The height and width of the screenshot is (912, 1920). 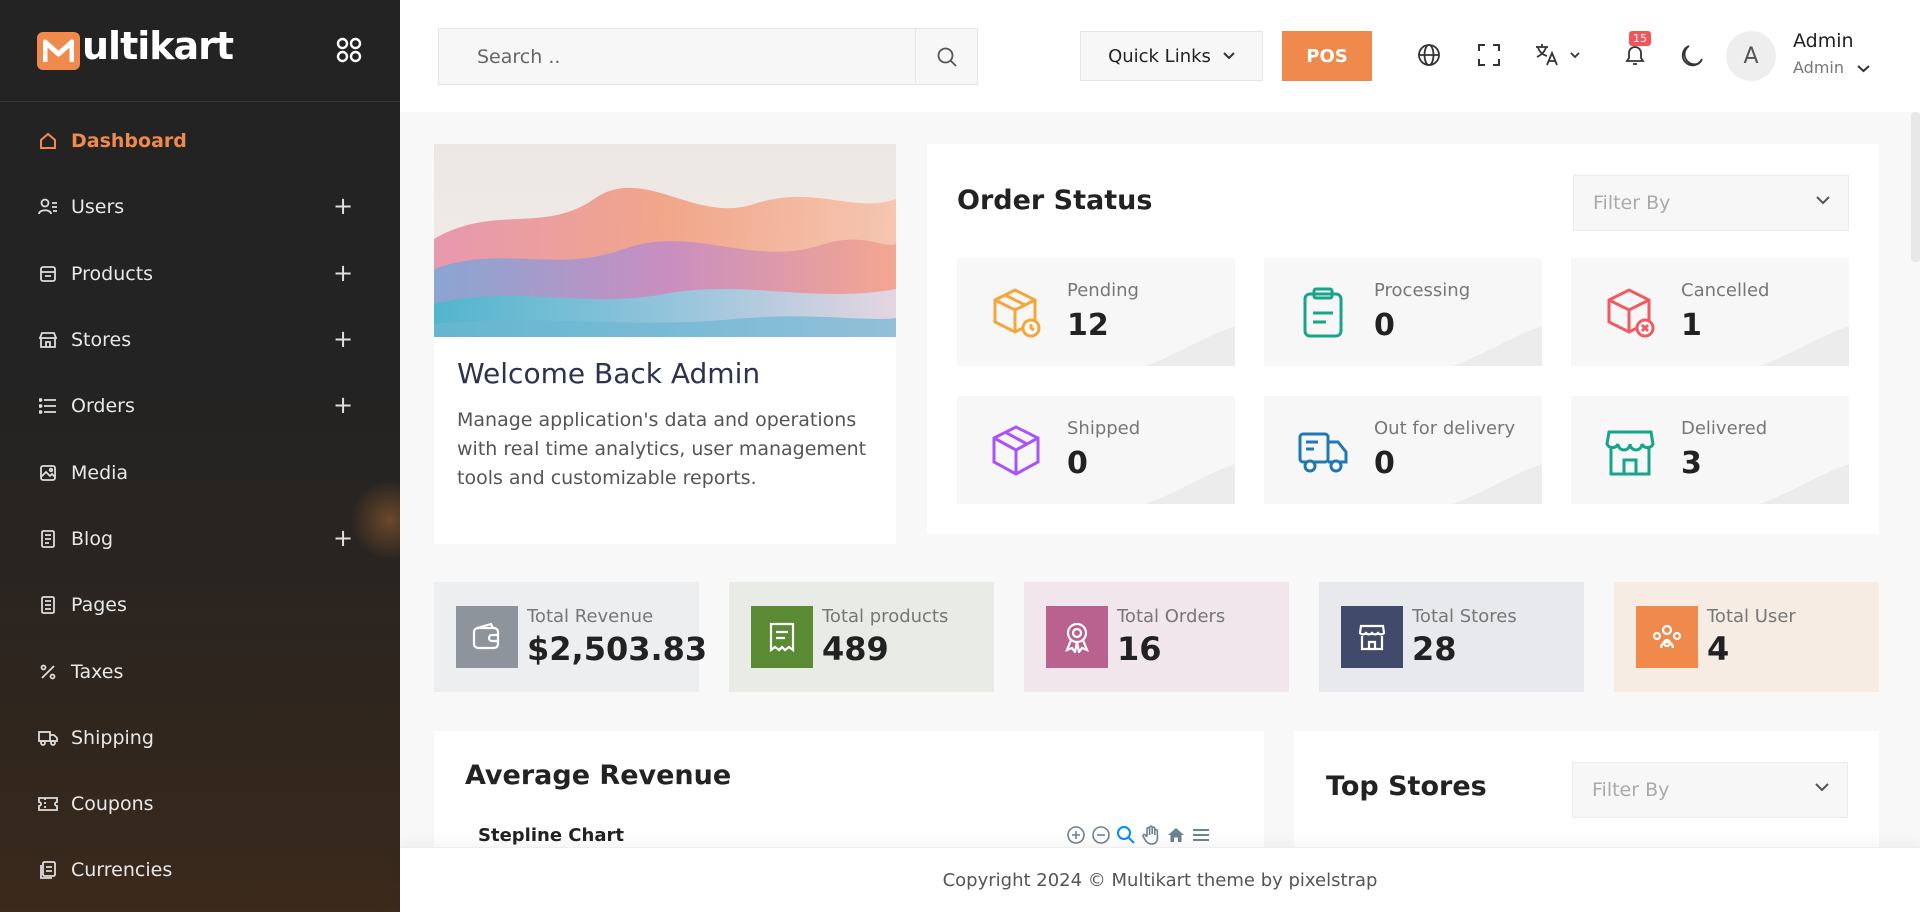 I want to click on order-status-tile-out-for-delivery: Out for delivery 0, so click(x=1403, y=450).